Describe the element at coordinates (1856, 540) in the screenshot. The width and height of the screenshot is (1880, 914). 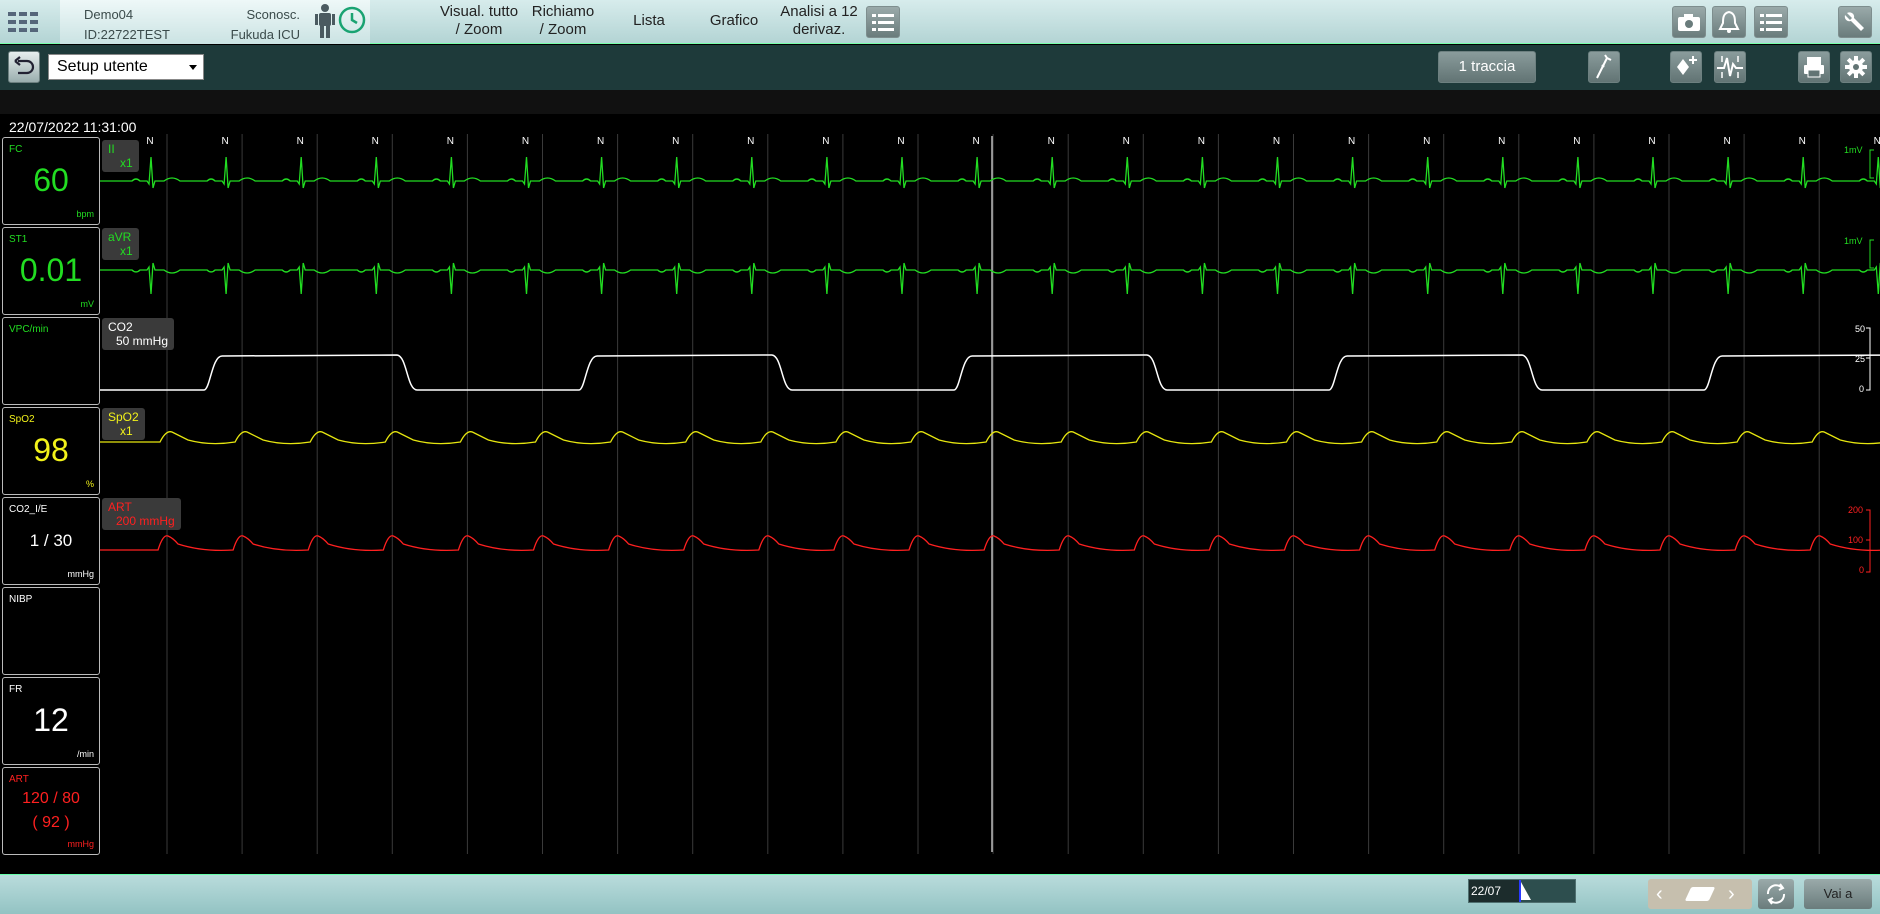
I see `scale-art-mid: 100` at that location.